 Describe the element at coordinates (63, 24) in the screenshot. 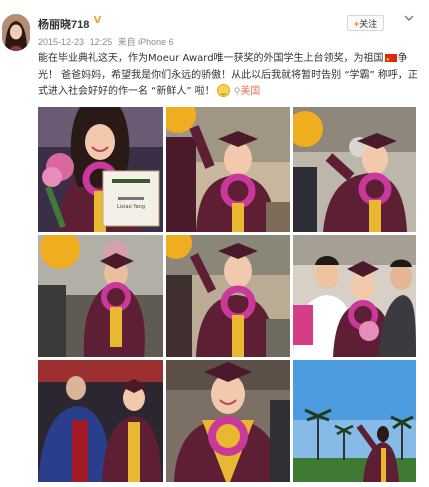

I see `username: 杨丽晓718` at that location.